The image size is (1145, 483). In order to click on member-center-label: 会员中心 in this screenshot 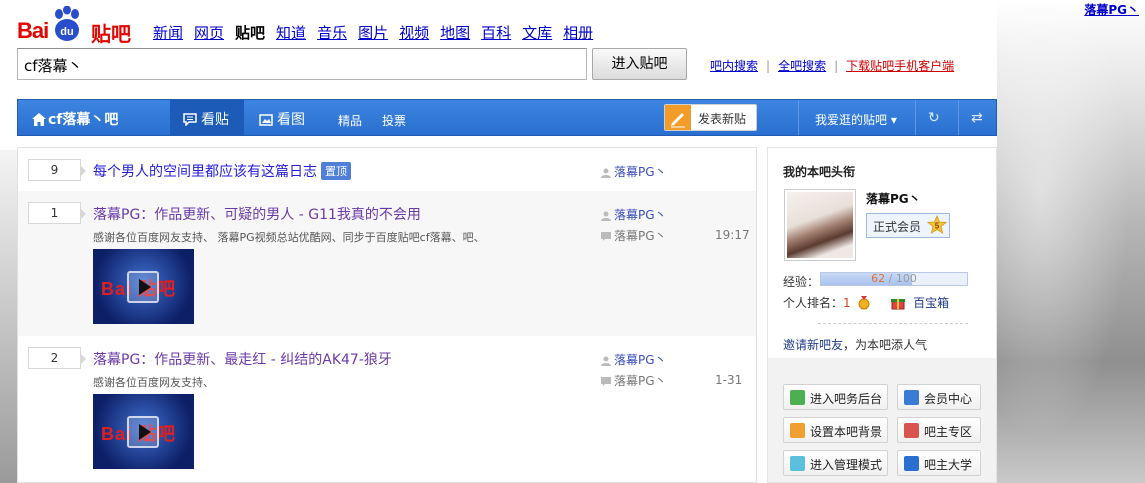, I will do `click(948, 399)`.